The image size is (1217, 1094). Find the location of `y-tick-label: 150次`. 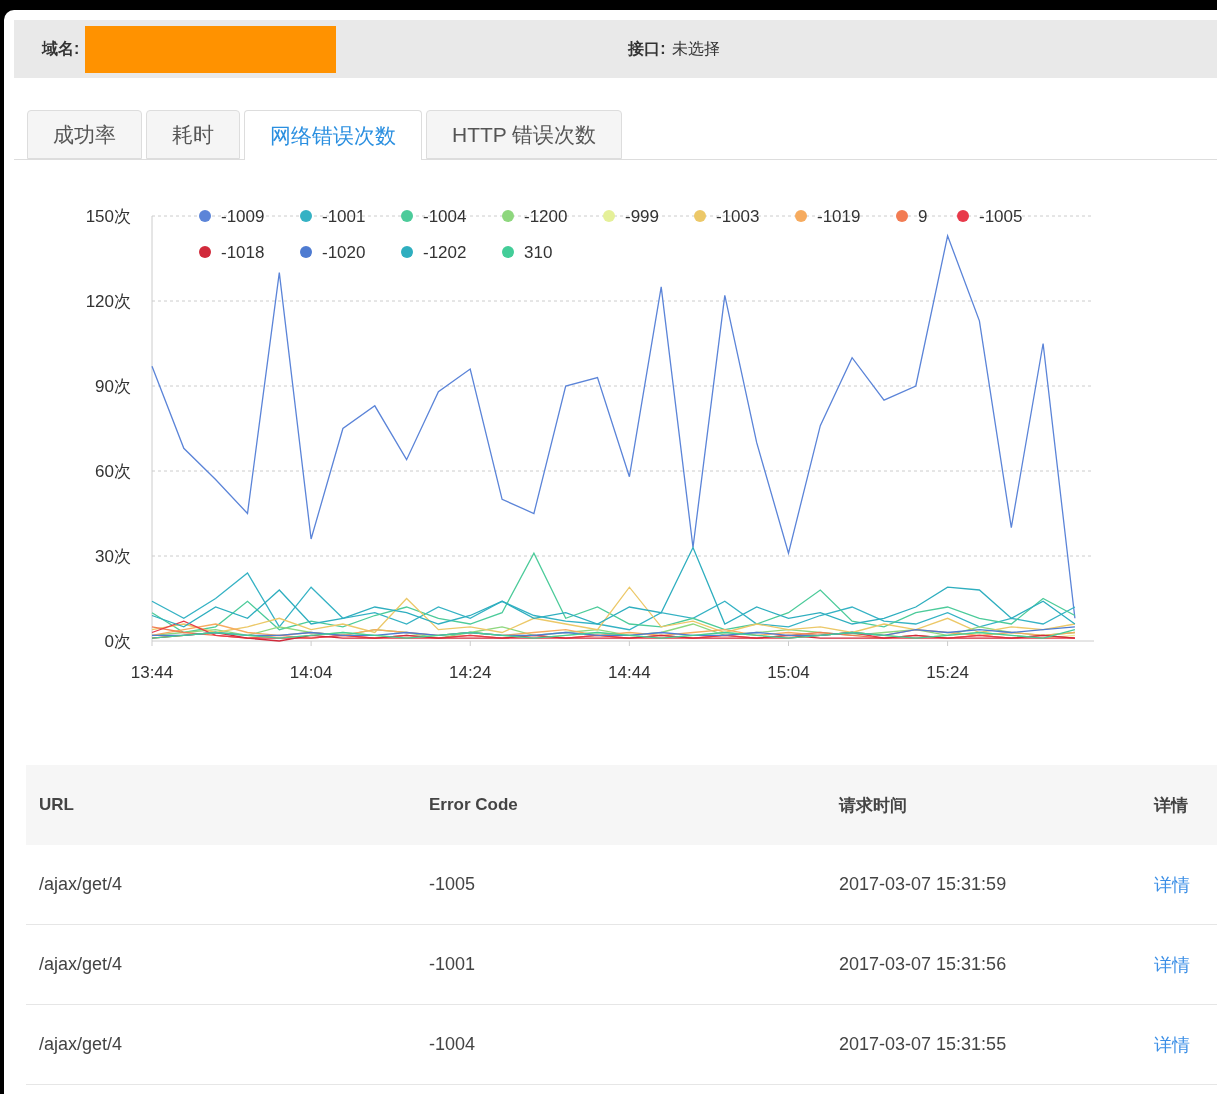

y-tick-label: 150次 is located at coordinates (108, 216).